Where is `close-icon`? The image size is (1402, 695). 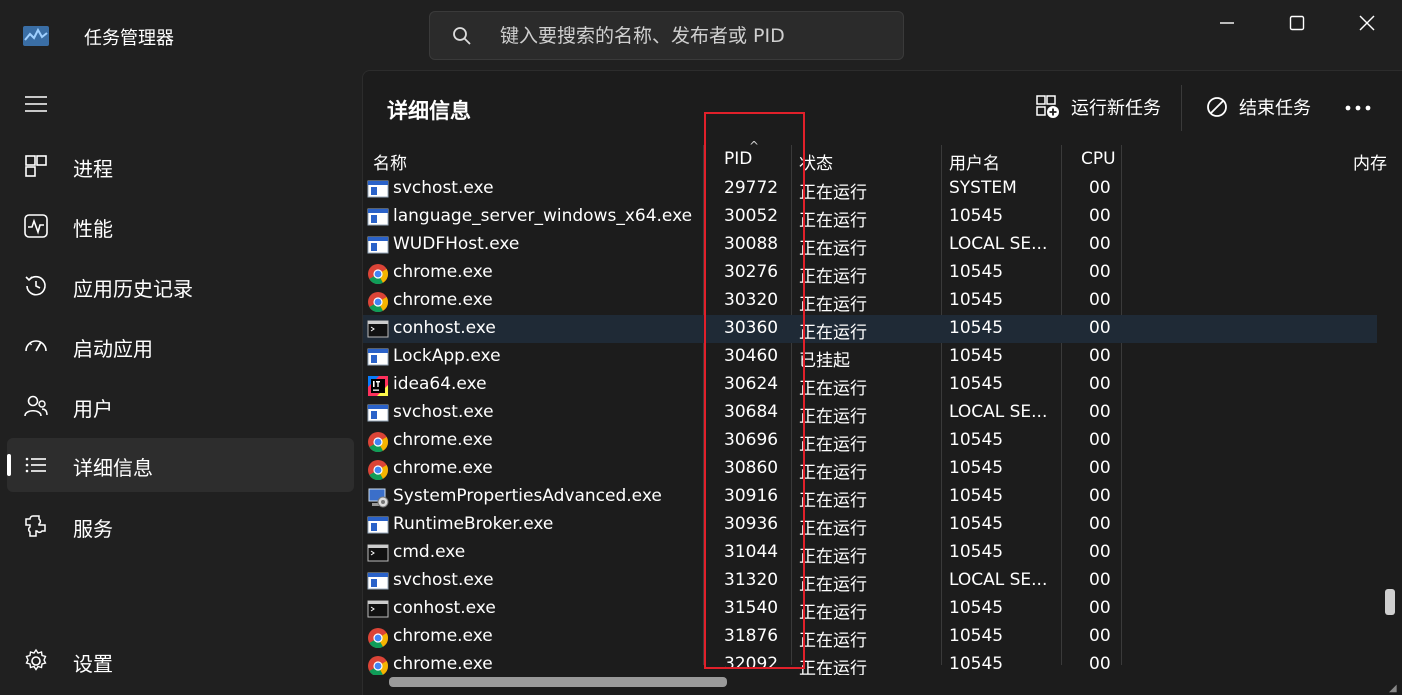
close-icon is located at coordinates (1367, 23).